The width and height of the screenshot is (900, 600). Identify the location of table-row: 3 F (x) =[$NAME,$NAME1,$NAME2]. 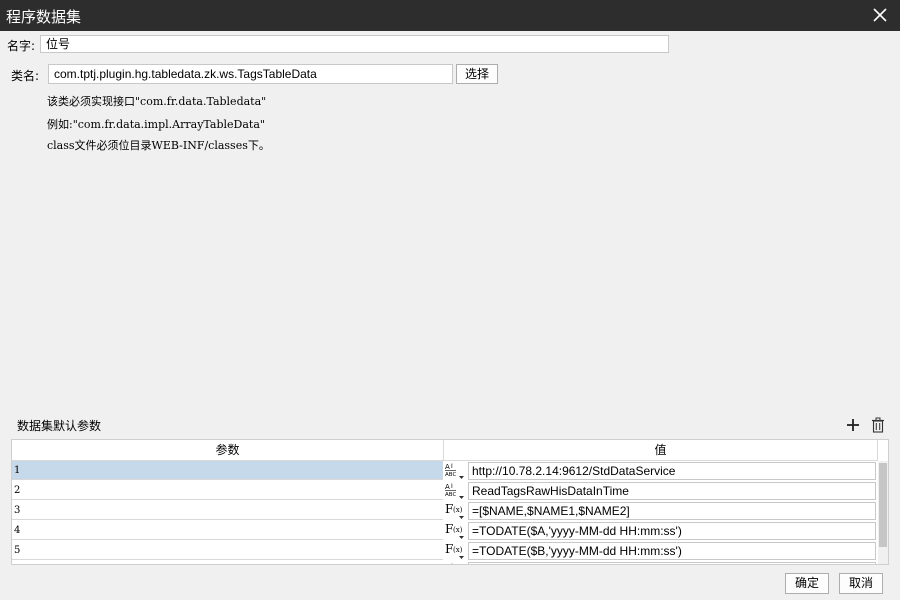
(445, 511).